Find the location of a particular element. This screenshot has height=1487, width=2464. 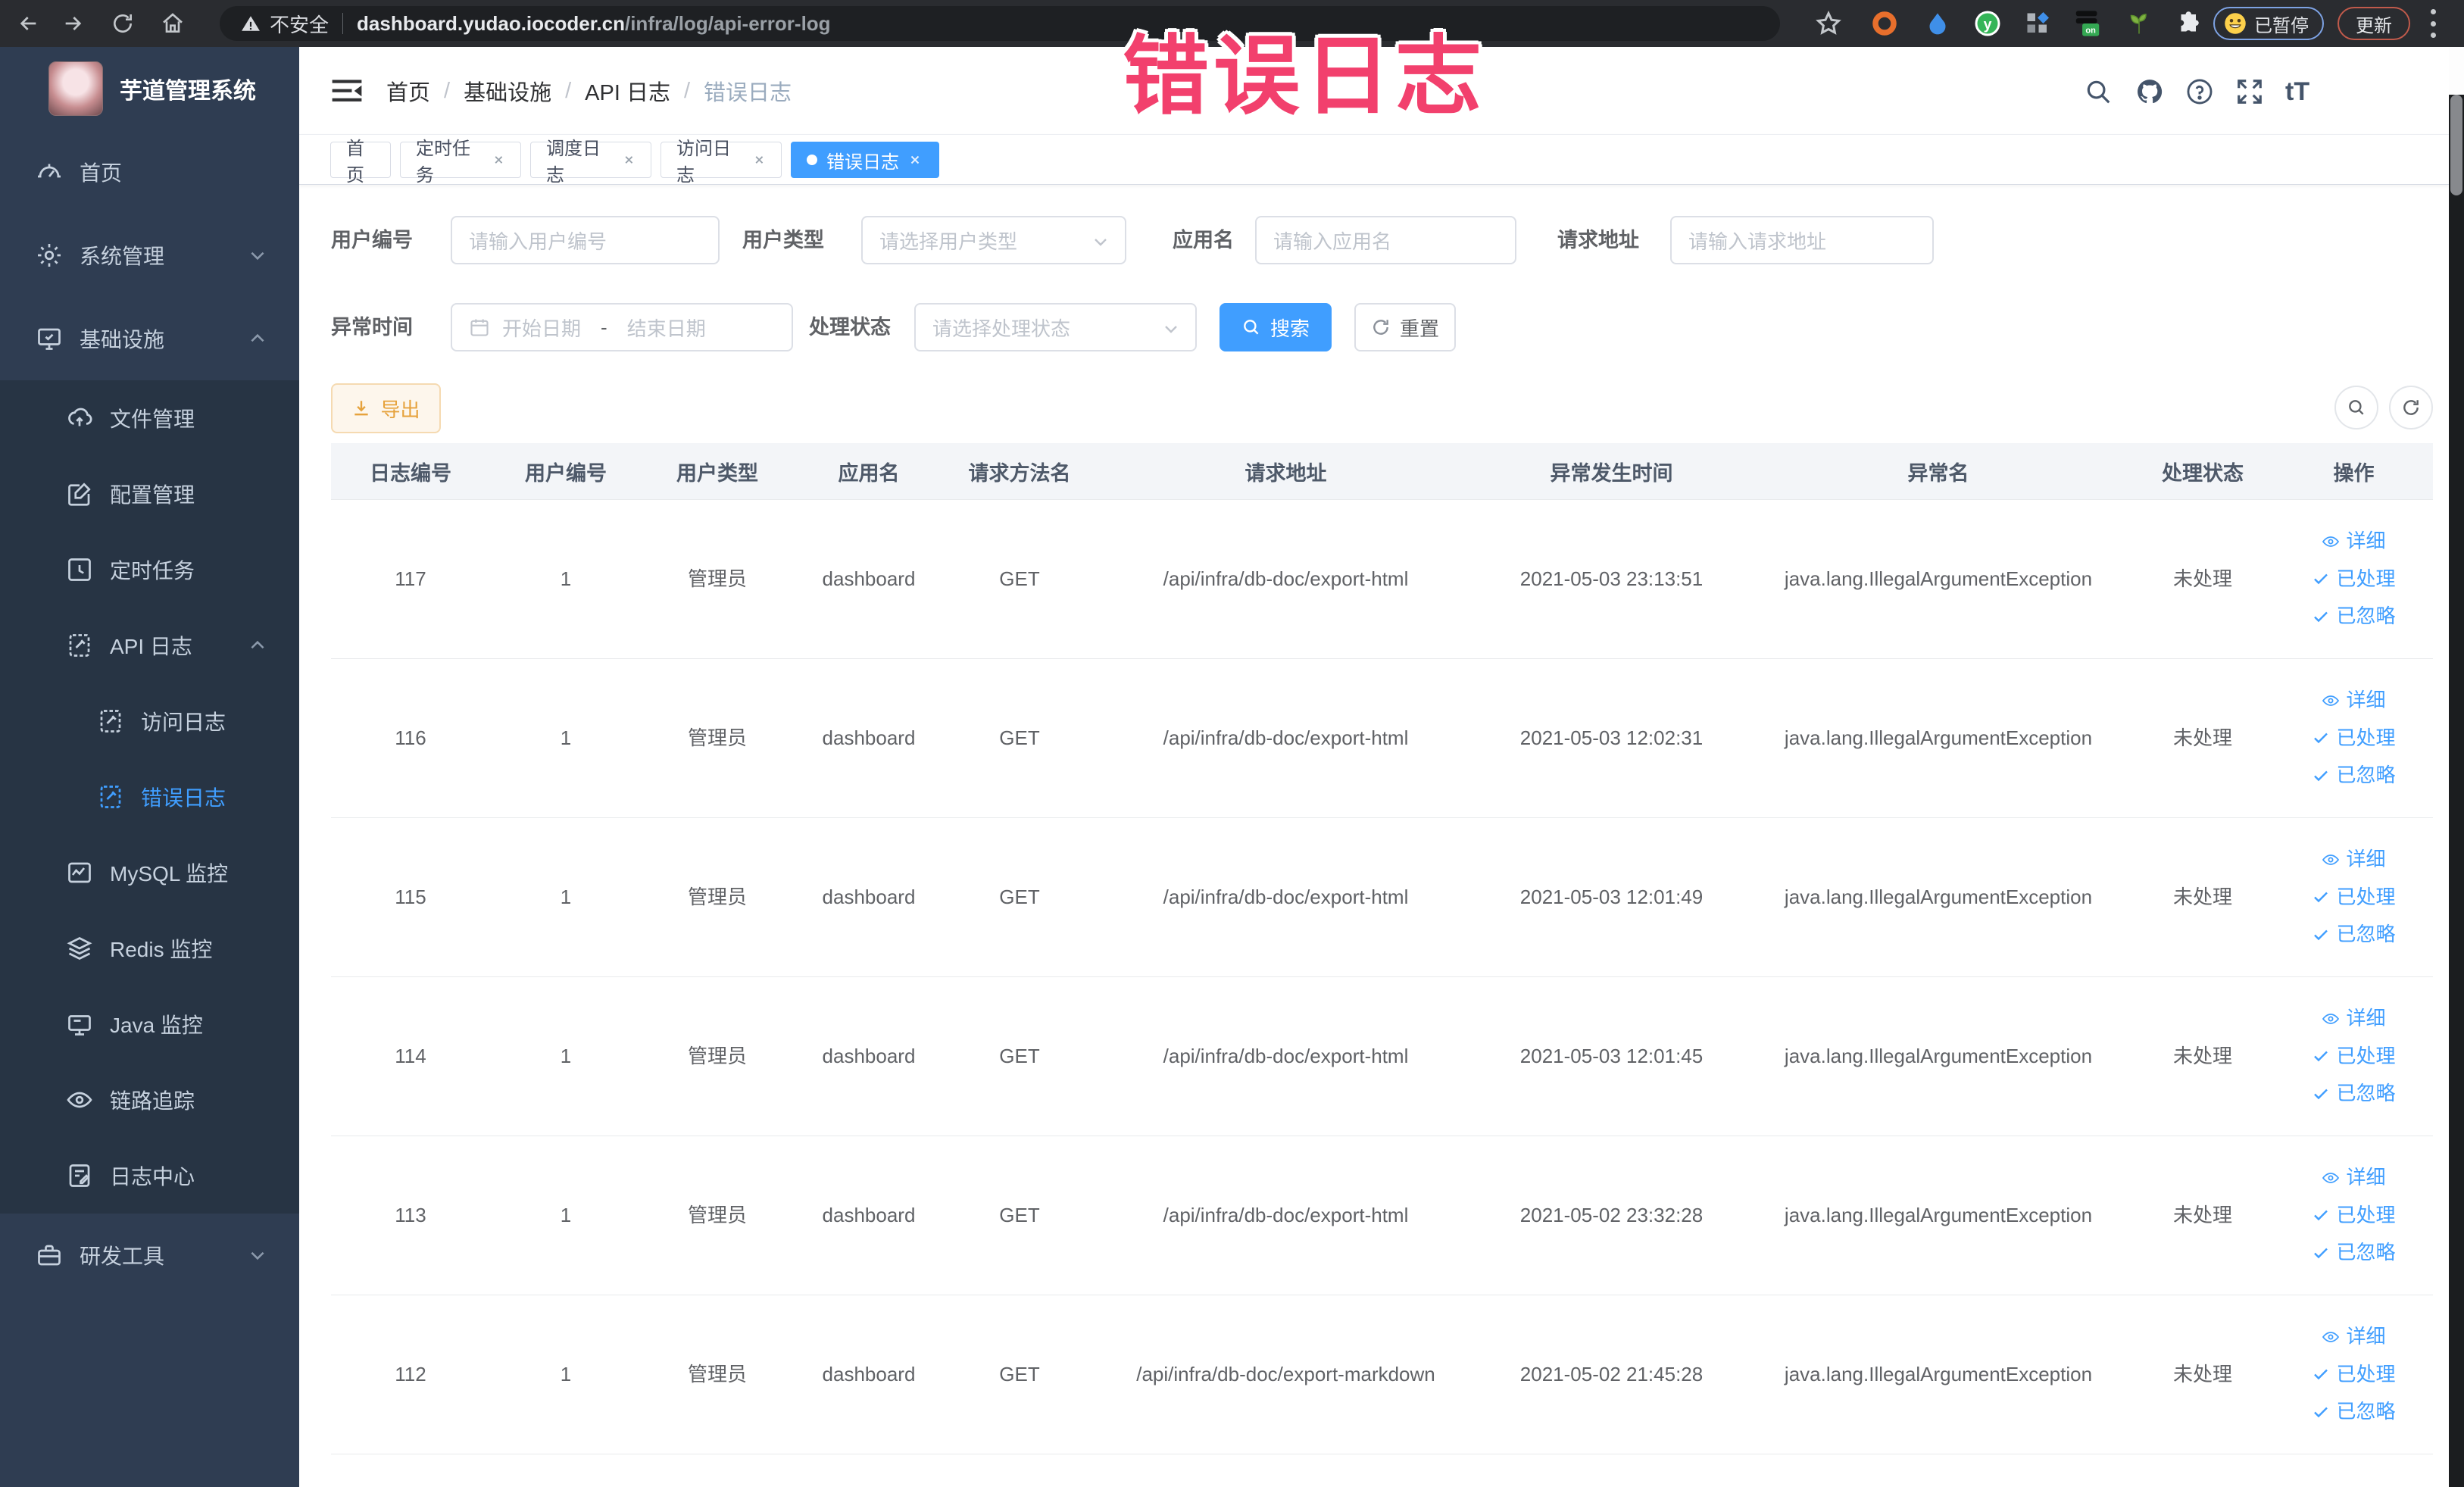

column-header: 请求地址 is located at coordinates (1285, 473).